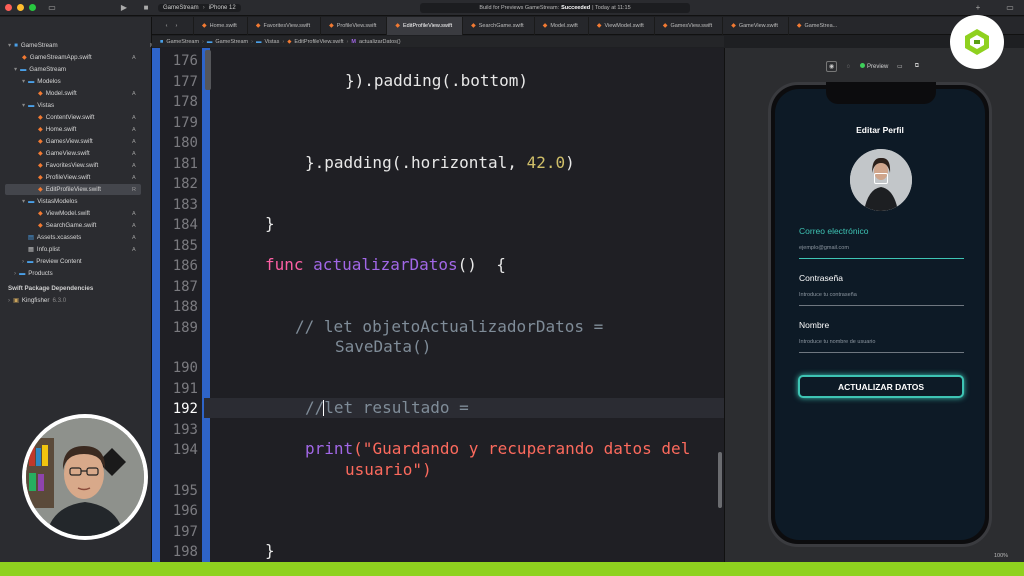  I want to click on tab-profile: ◆ ProfileView.swift, so click(354, 25).